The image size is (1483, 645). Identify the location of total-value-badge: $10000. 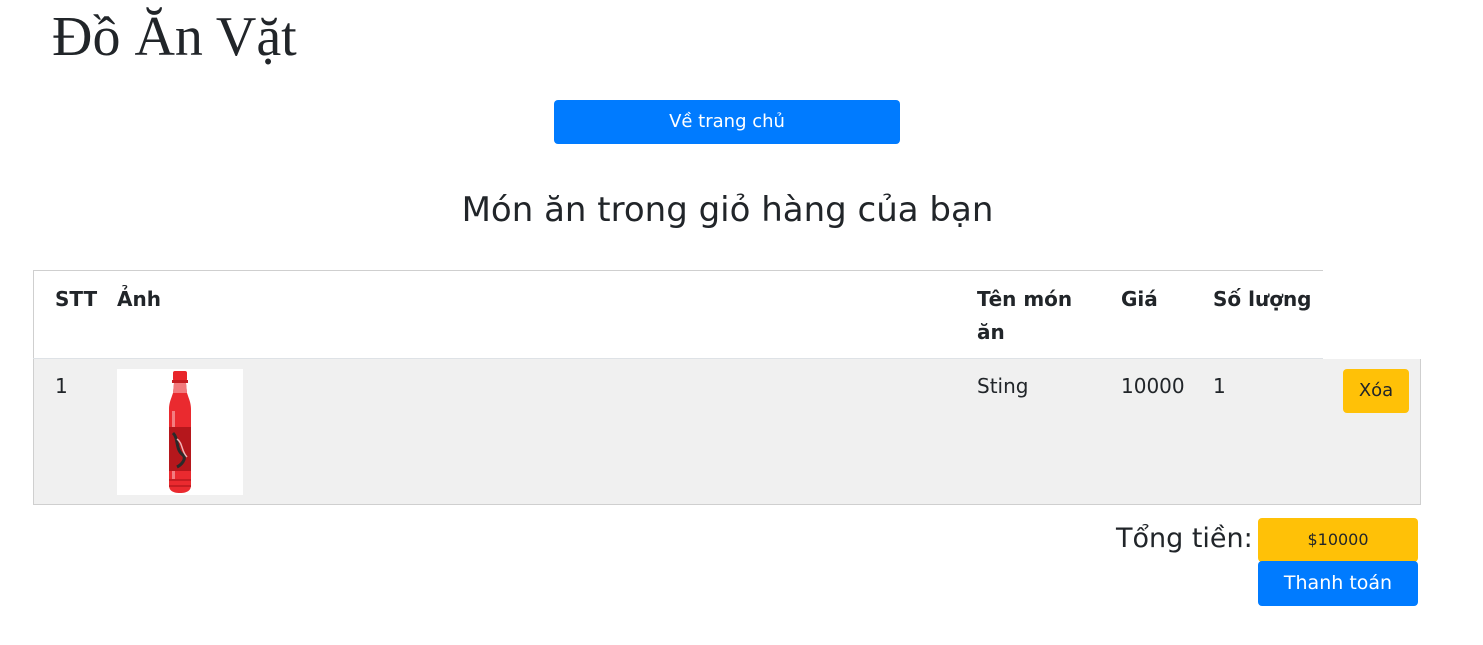
(1338, 540).